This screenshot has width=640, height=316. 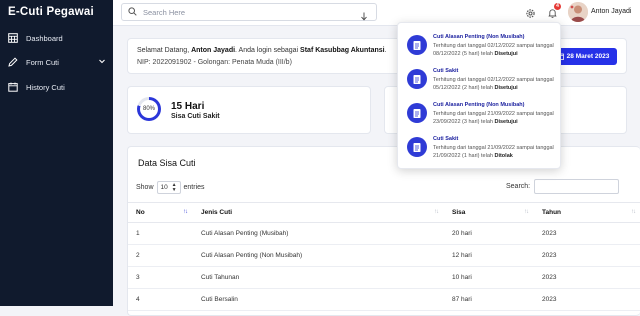 I want to click on cell-sisa: 87 hari, so click(x=489, y=299).